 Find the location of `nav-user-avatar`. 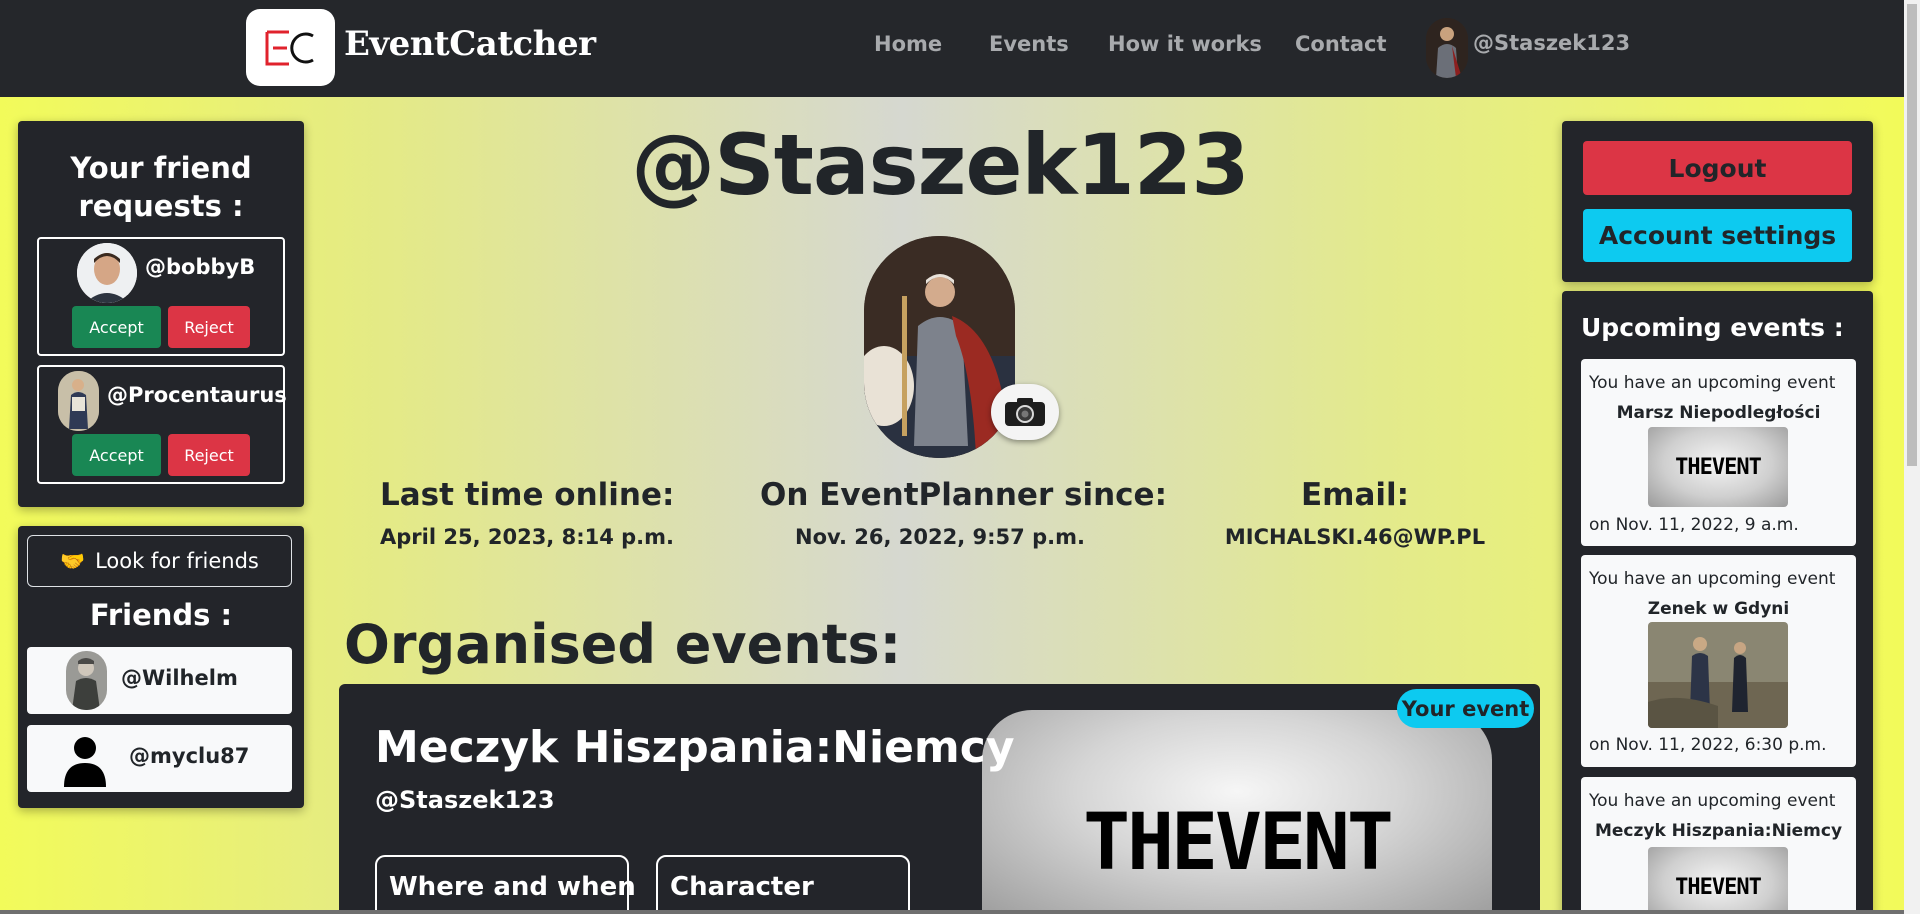

nav-user-avatar is located at coordinates (1447, 48).